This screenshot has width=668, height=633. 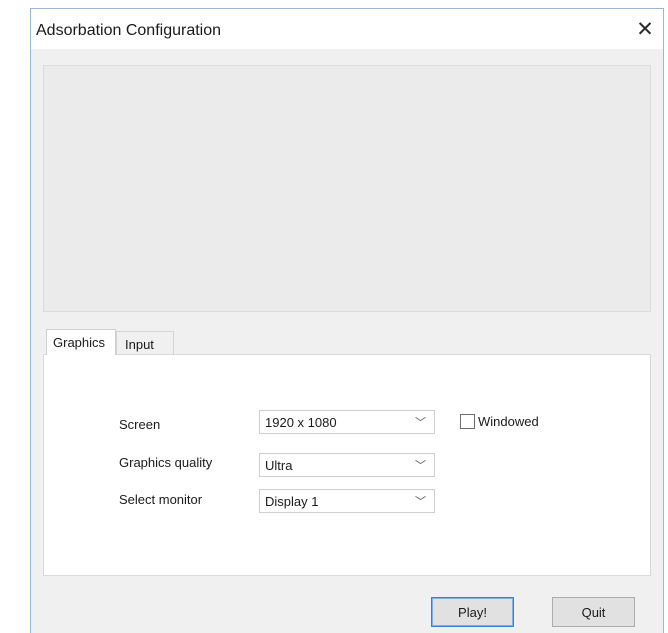 I want to click on tab-input: Input, so click(x=145, y=343).